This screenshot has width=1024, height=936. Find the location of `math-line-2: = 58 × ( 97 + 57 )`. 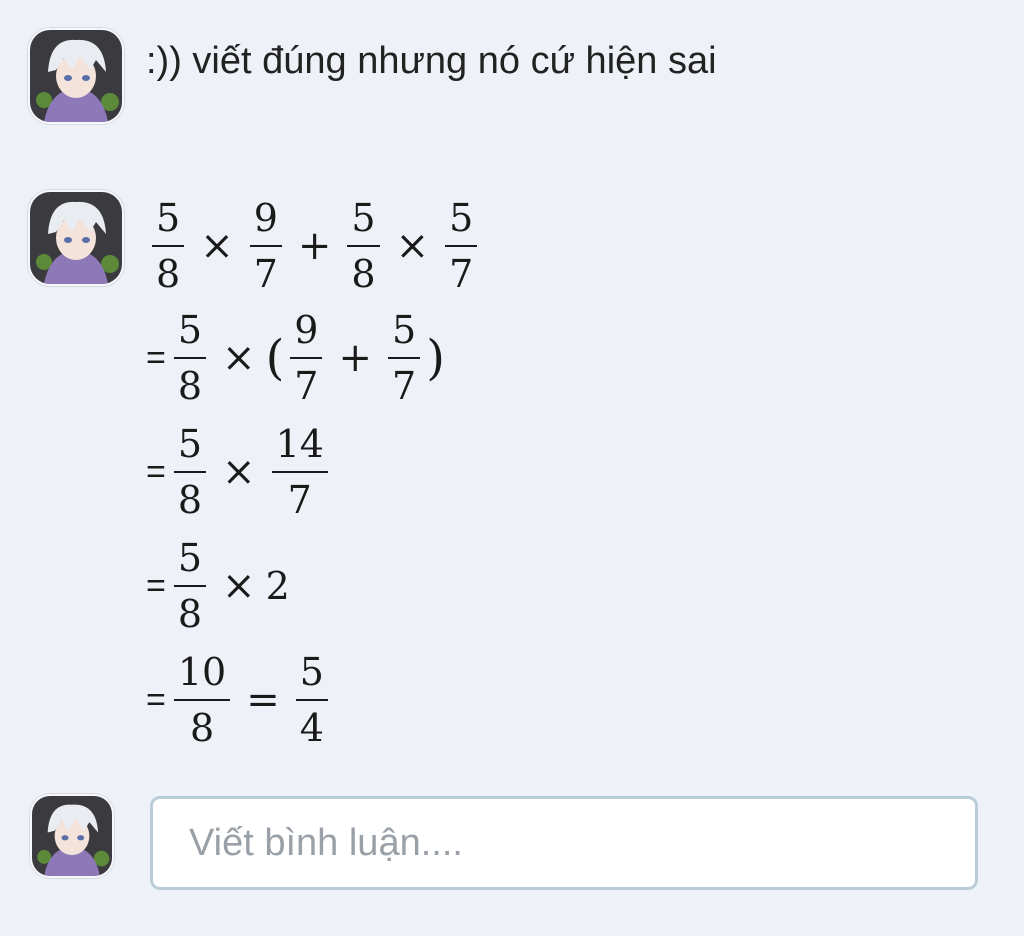

math-line-2: = 58 × ( 97 + 57 ) is located at coordinates (295, 358).